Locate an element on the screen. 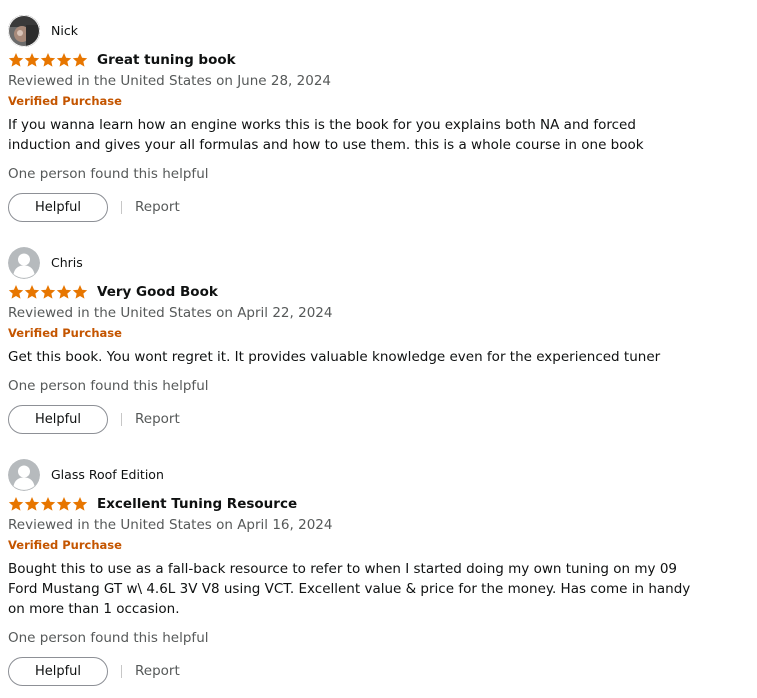 The image size is (757, 698). reviewer-name: Chris is located at coordinates (67, 263).